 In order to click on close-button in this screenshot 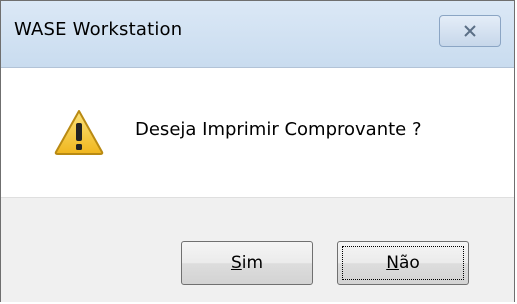, I will do `click(470, 31)`.